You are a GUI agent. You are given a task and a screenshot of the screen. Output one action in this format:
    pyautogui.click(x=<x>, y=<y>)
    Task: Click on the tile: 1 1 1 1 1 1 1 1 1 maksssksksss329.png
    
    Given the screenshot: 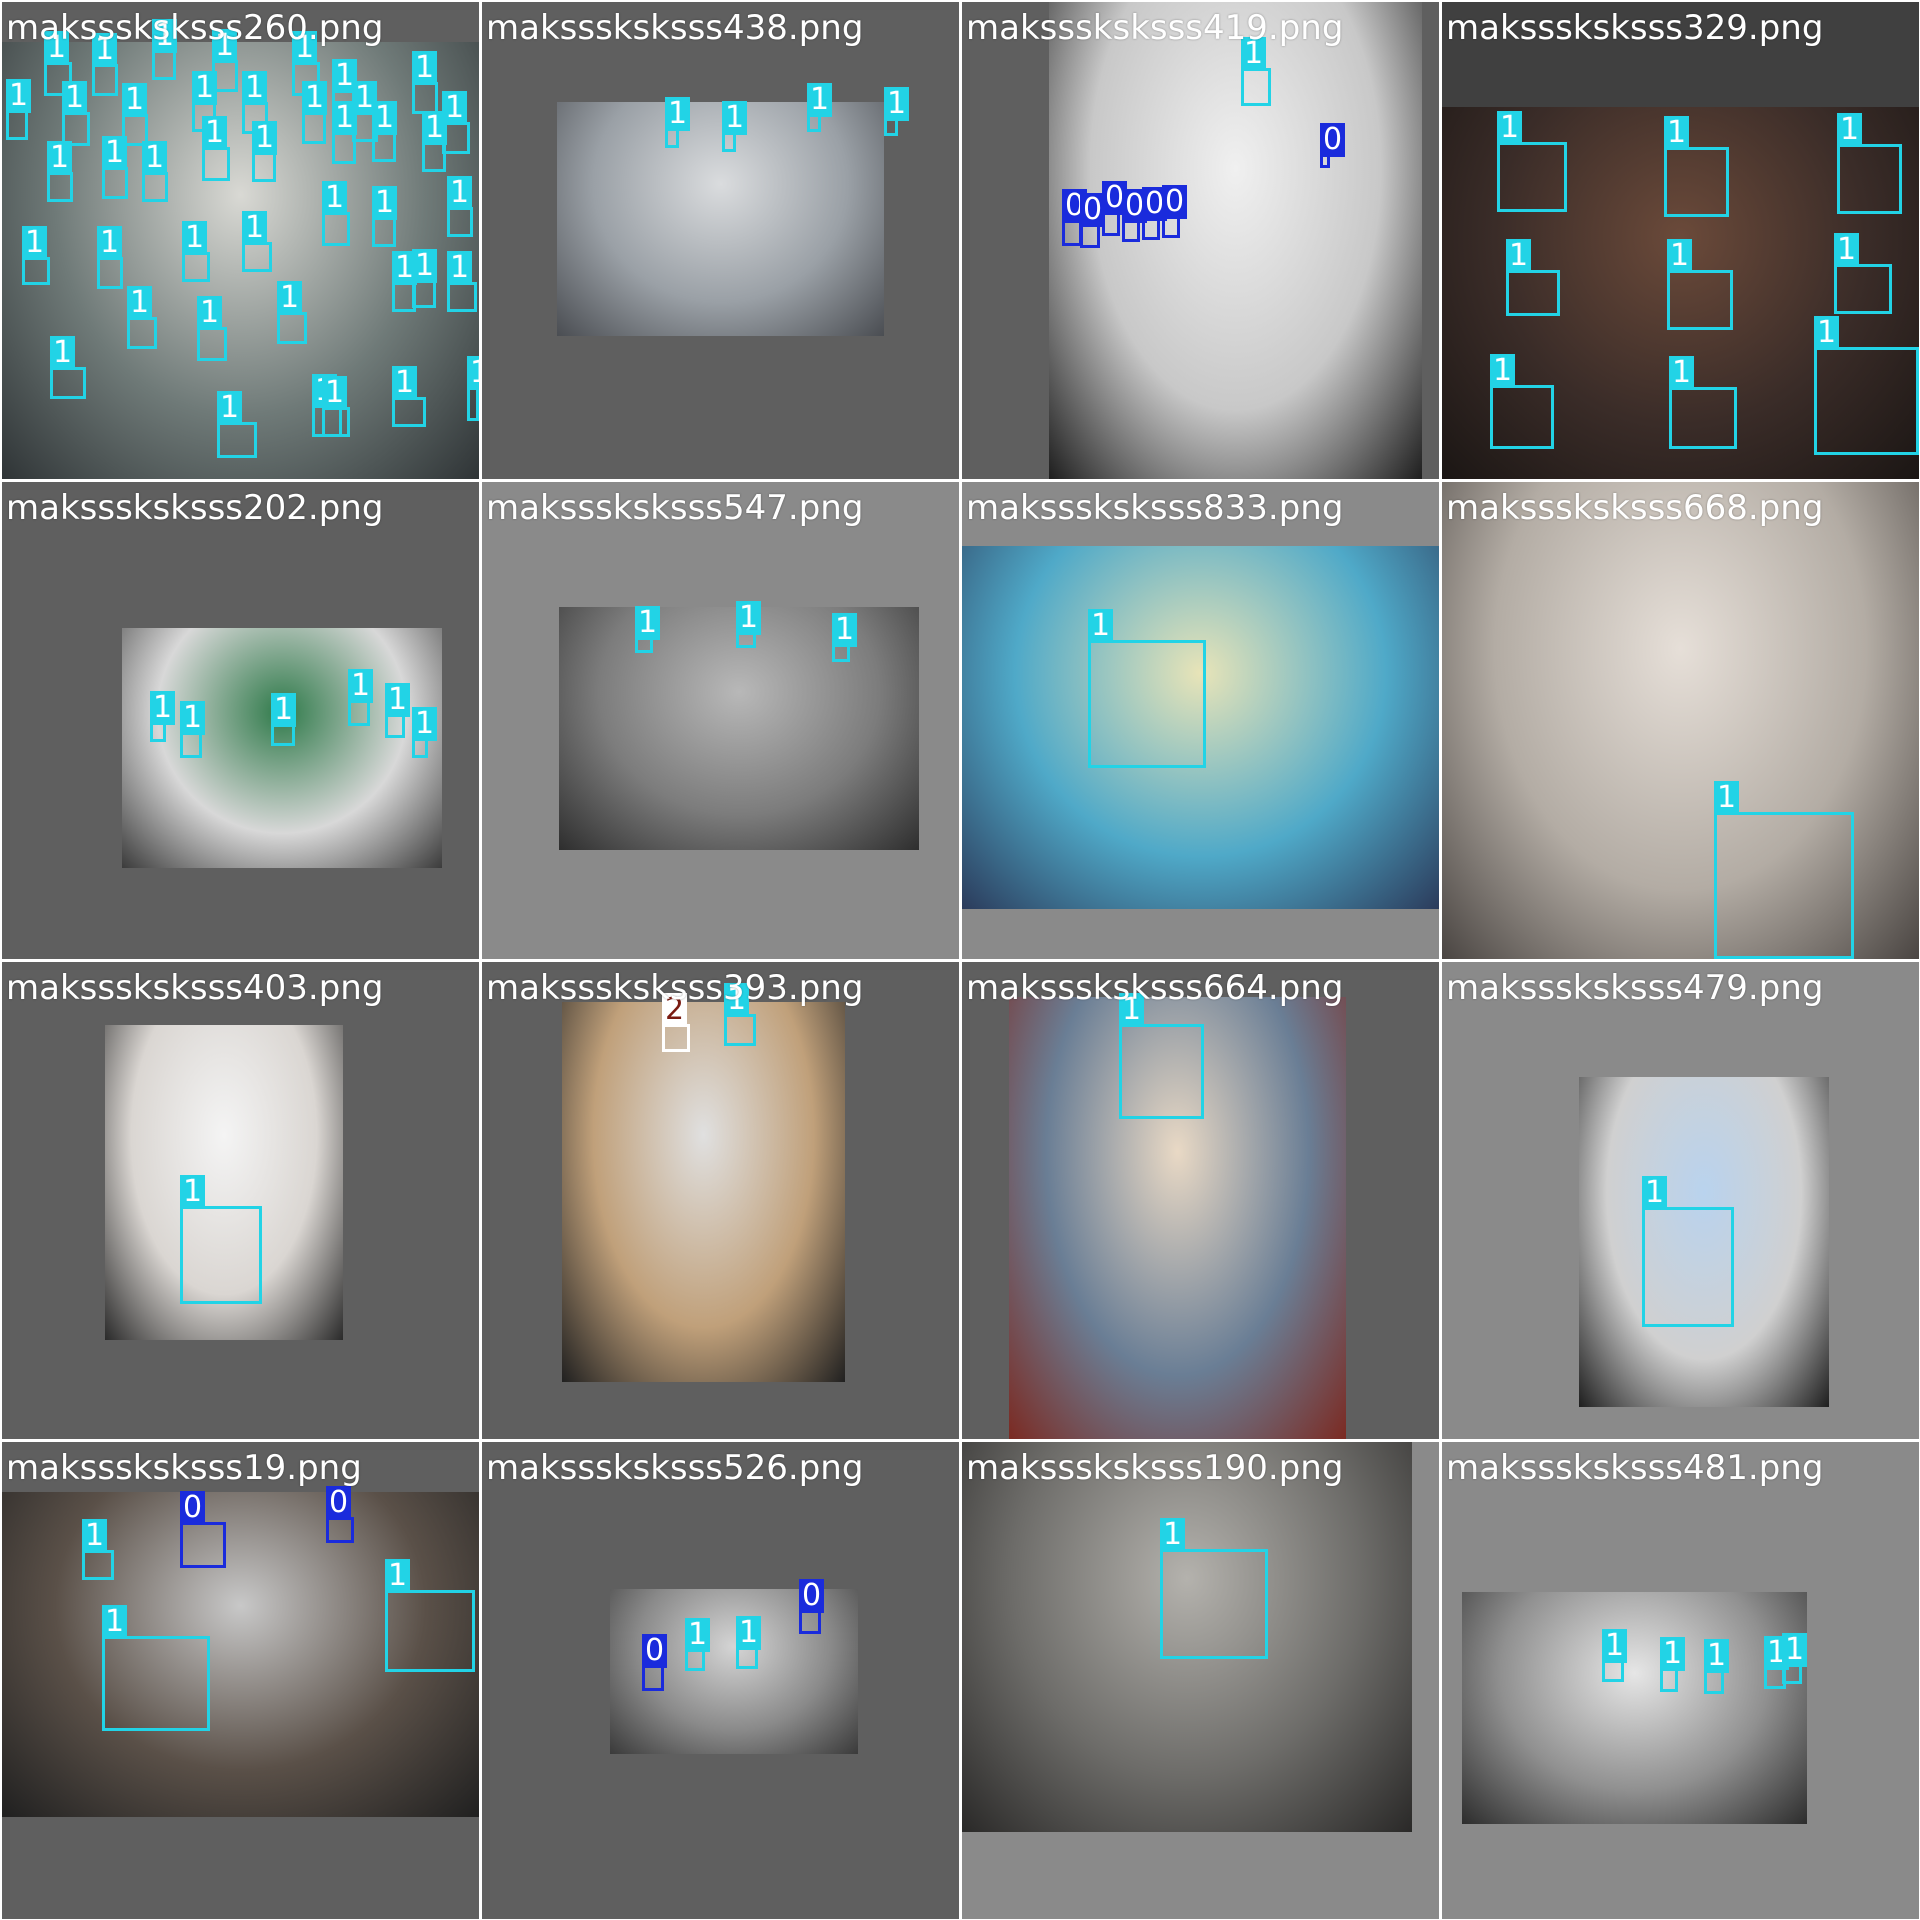 What is the action you would take?
    pyautogui.click(x=1680, y=240)
    